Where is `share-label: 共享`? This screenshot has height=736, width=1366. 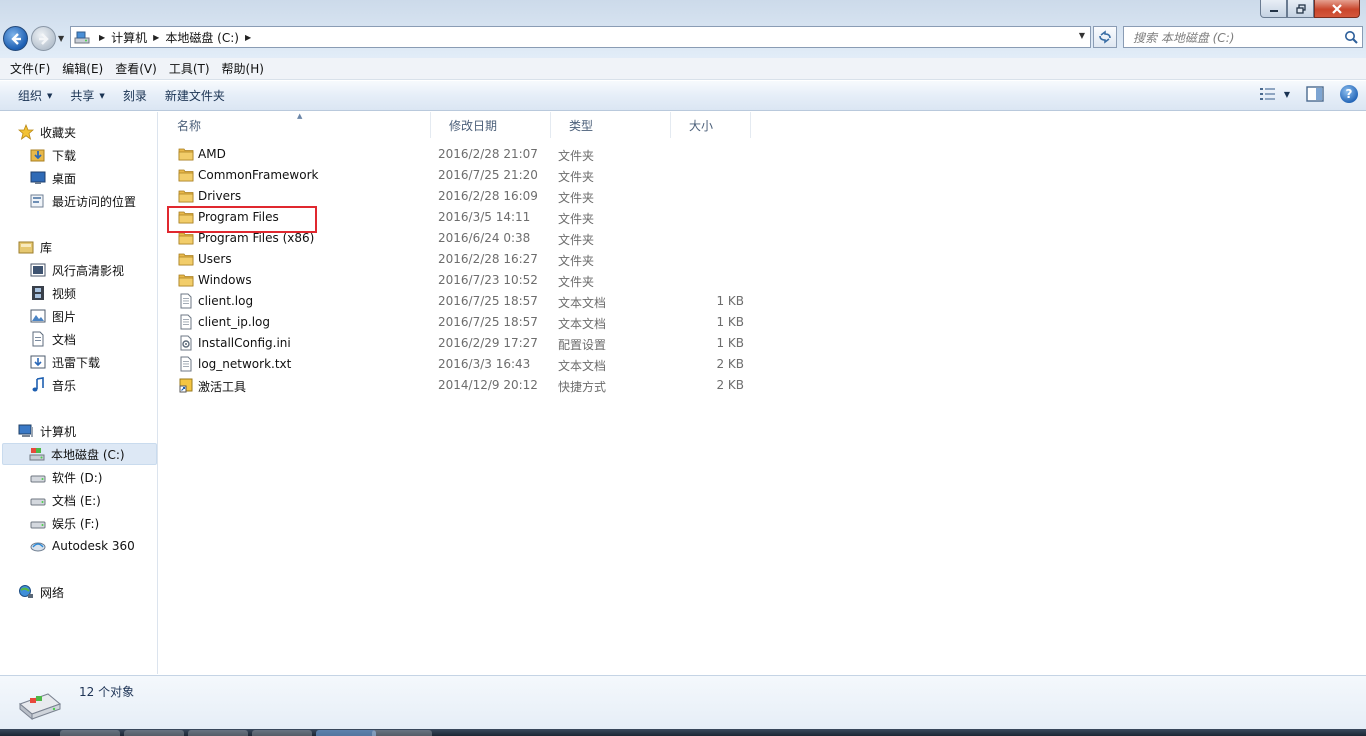 share-label: 共享 is located at coordinates (82, 96).